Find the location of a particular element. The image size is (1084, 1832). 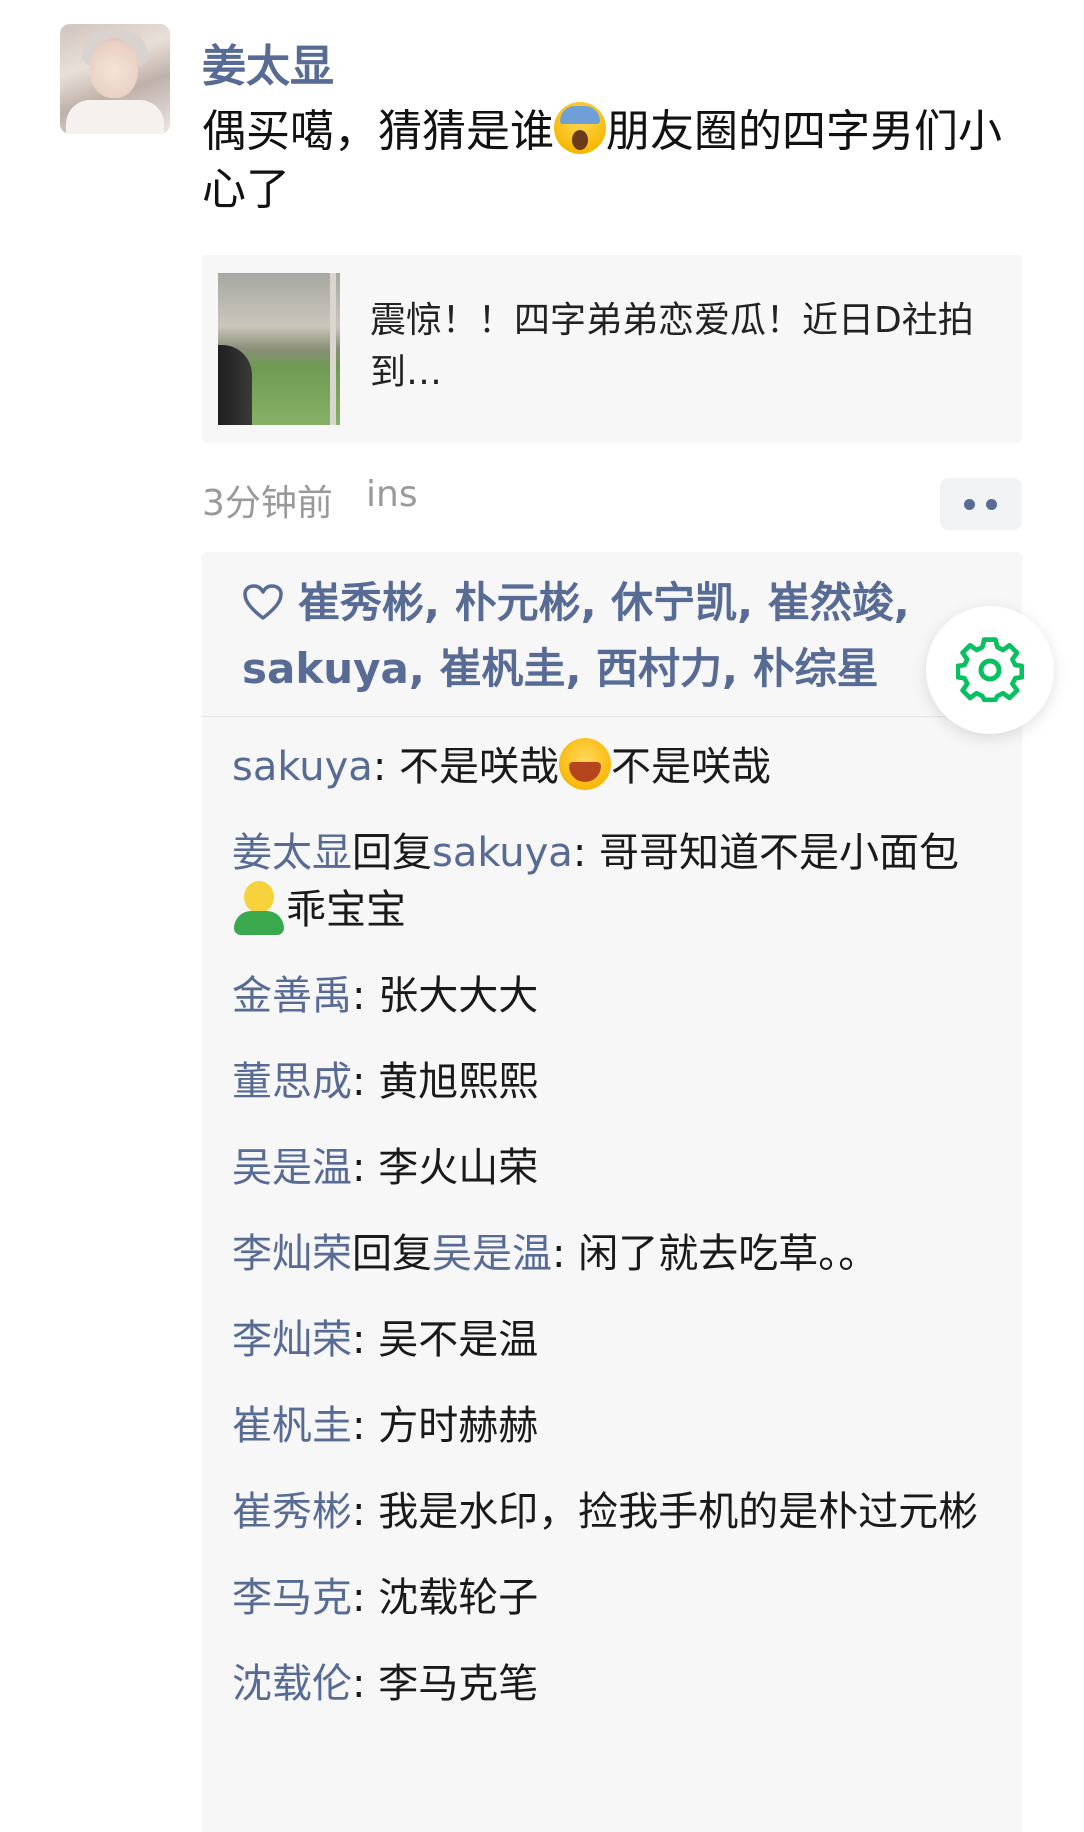

heart-icon is located at coordinates (263, 602).